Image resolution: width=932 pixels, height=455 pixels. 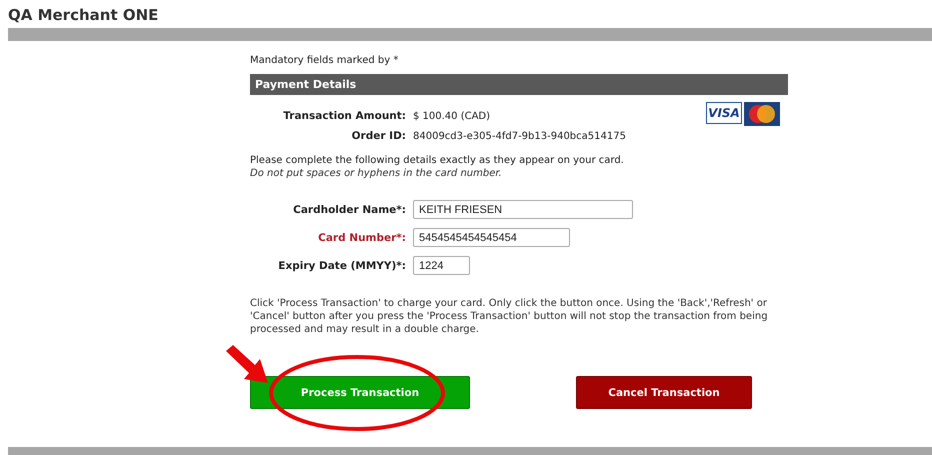 I want to click on arrow-icon, so click(x=247, y=364).